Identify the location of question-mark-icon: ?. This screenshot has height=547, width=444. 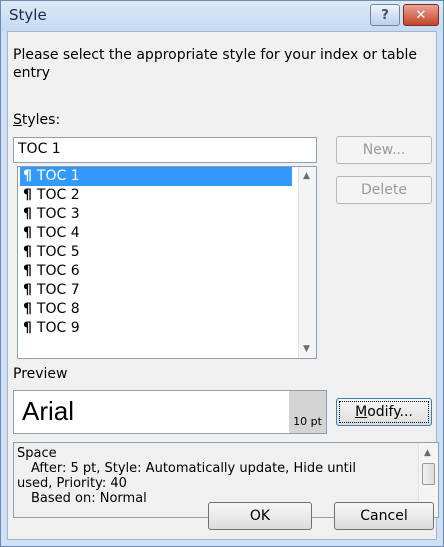
(385, 15).